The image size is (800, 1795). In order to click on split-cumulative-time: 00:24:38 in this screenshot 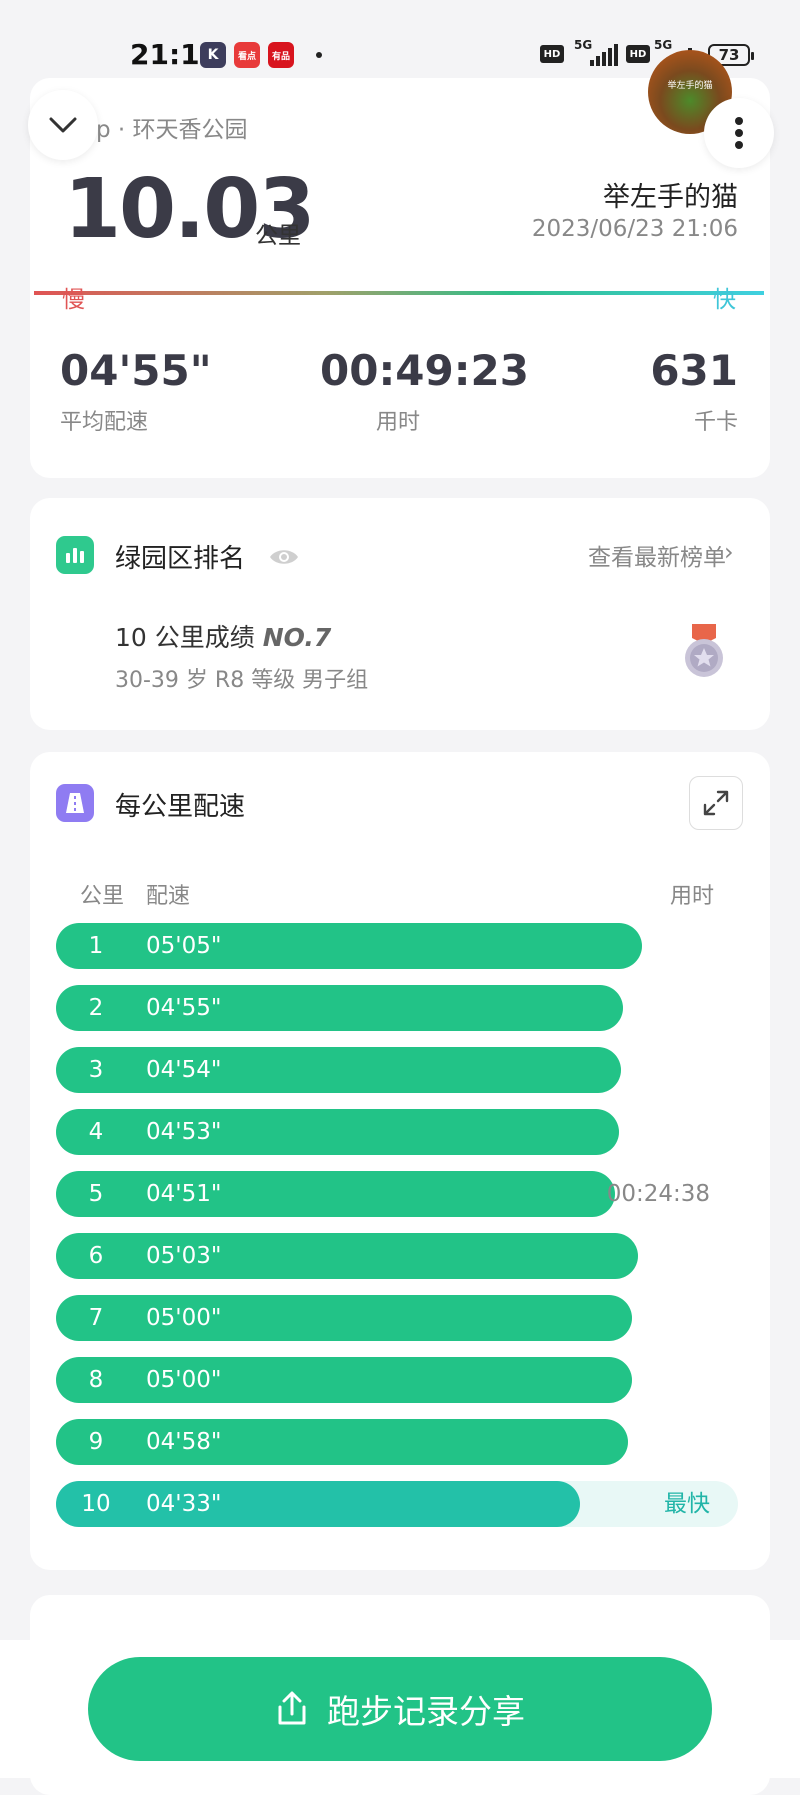, I will do `click(658, 1194)`.